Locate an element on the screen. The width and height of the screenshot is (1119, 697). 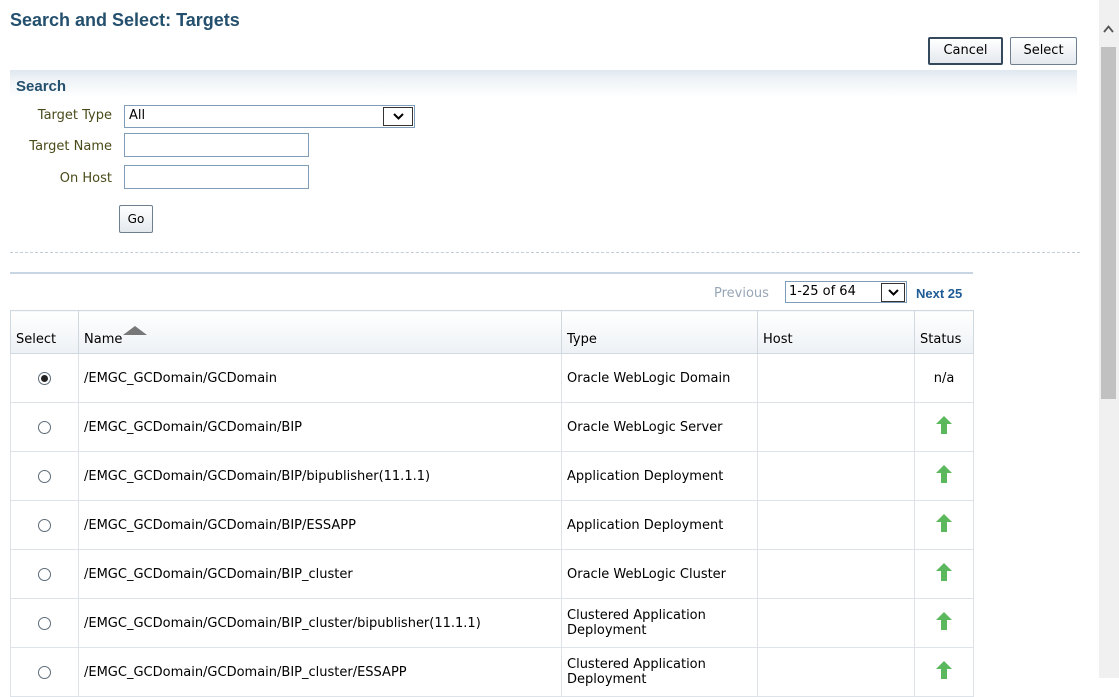
target-type-value: All is located at coordinates (137, 115).